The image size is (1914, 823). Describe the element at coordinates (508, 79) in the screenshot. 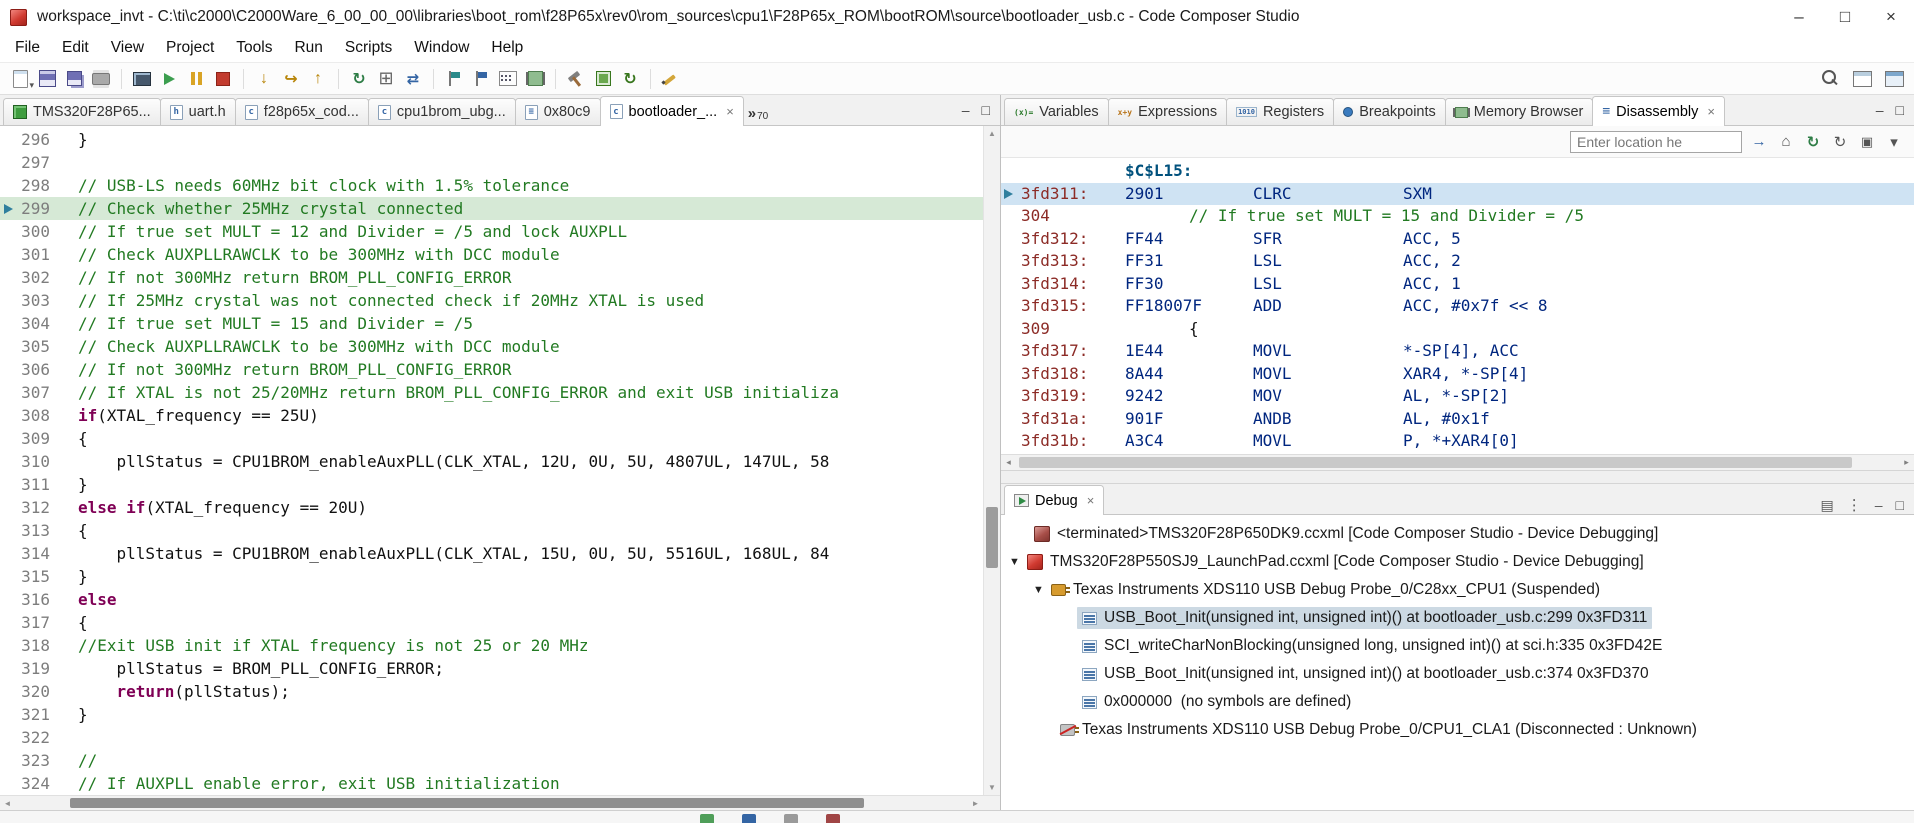

I see `binary-view-icon` at that location.